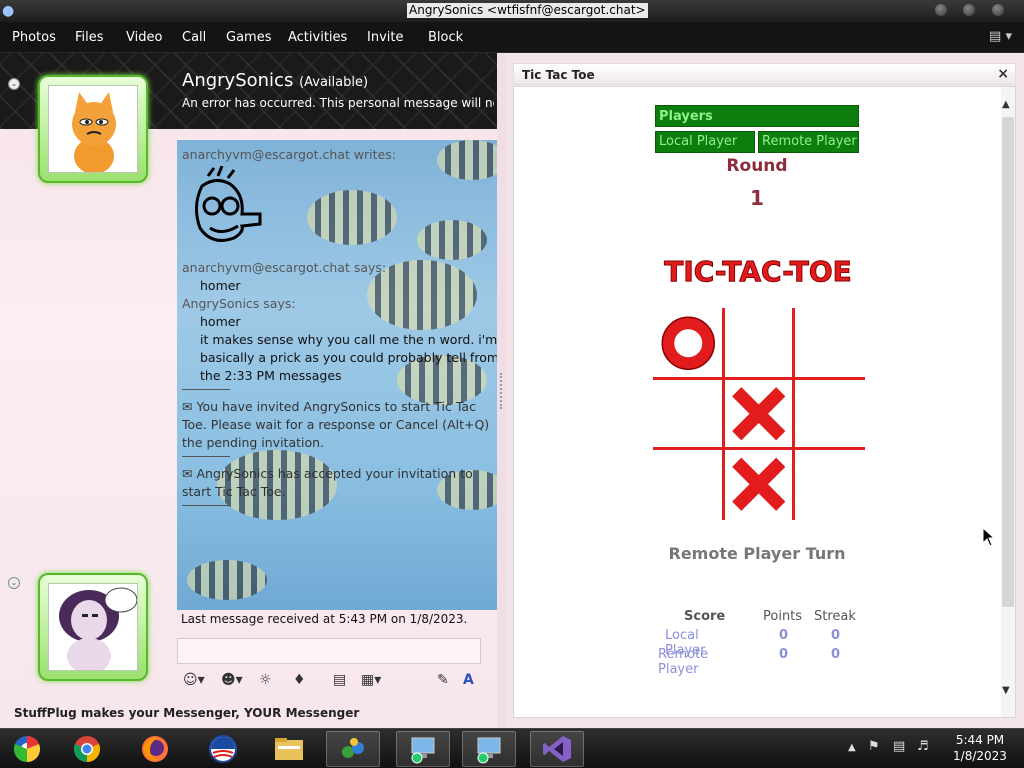 The height and width of the screenshot is (768, 1024). I want to click on scroll-thumb, so click(1008, 362).